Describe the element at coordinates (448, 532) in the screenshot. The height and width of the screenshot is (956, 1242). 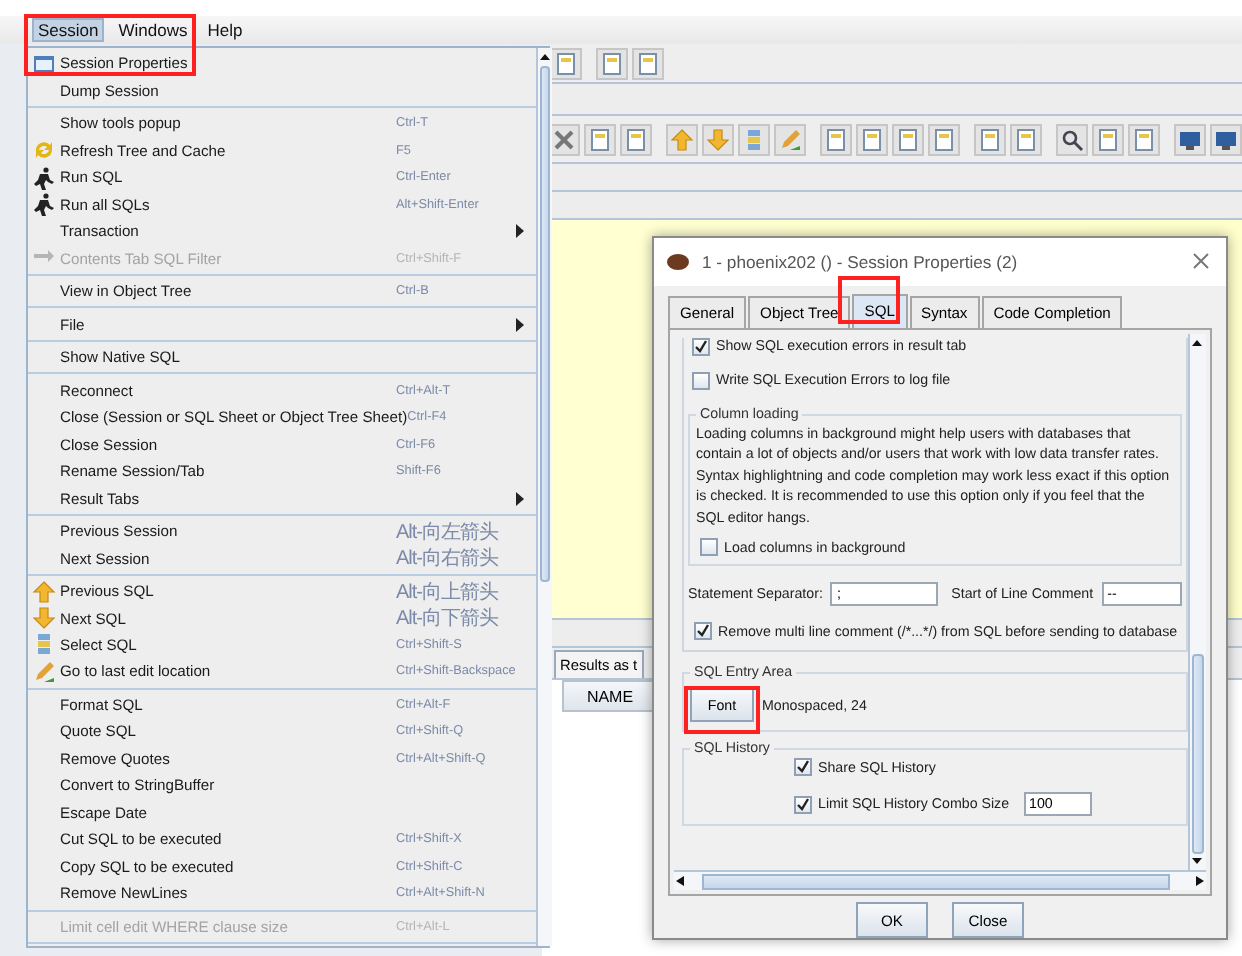
I see `shortcut-text: Alt-向左箭头` at that location.